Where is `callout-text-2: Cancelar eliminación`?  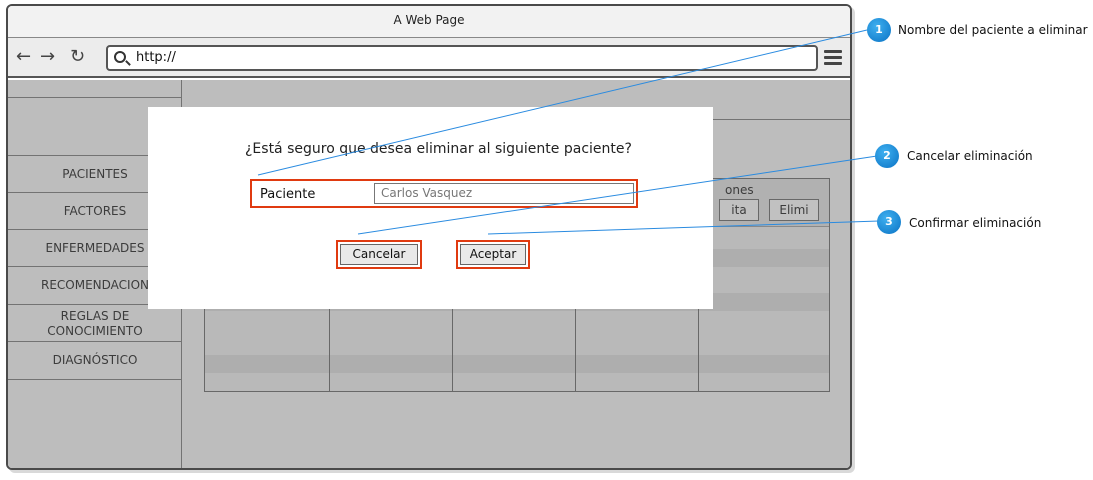 callout-text-2: Cancelar eliminación is located at coordinates (970, 156).